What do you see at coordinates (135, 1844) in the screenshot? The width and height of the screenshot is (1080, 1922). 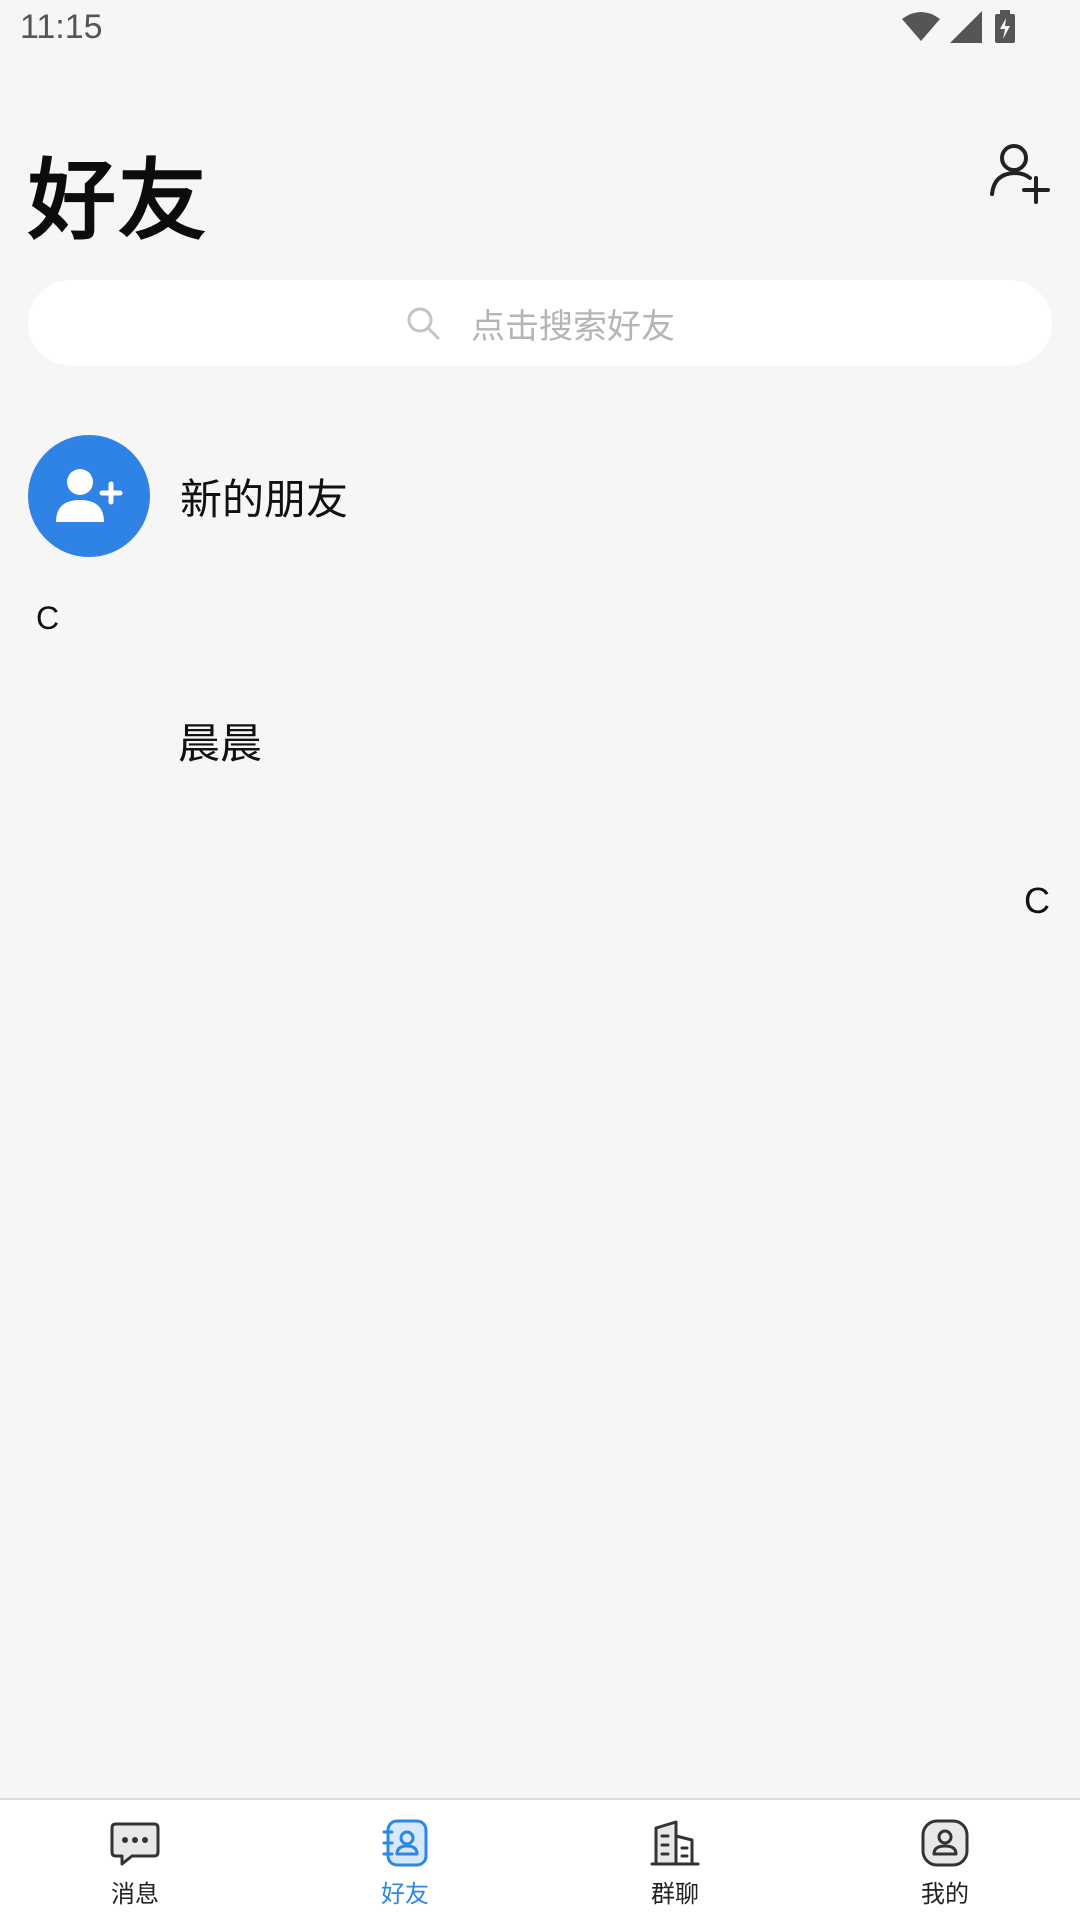 I see `chat-bubble-icon` at bounding box center [135, 1844].